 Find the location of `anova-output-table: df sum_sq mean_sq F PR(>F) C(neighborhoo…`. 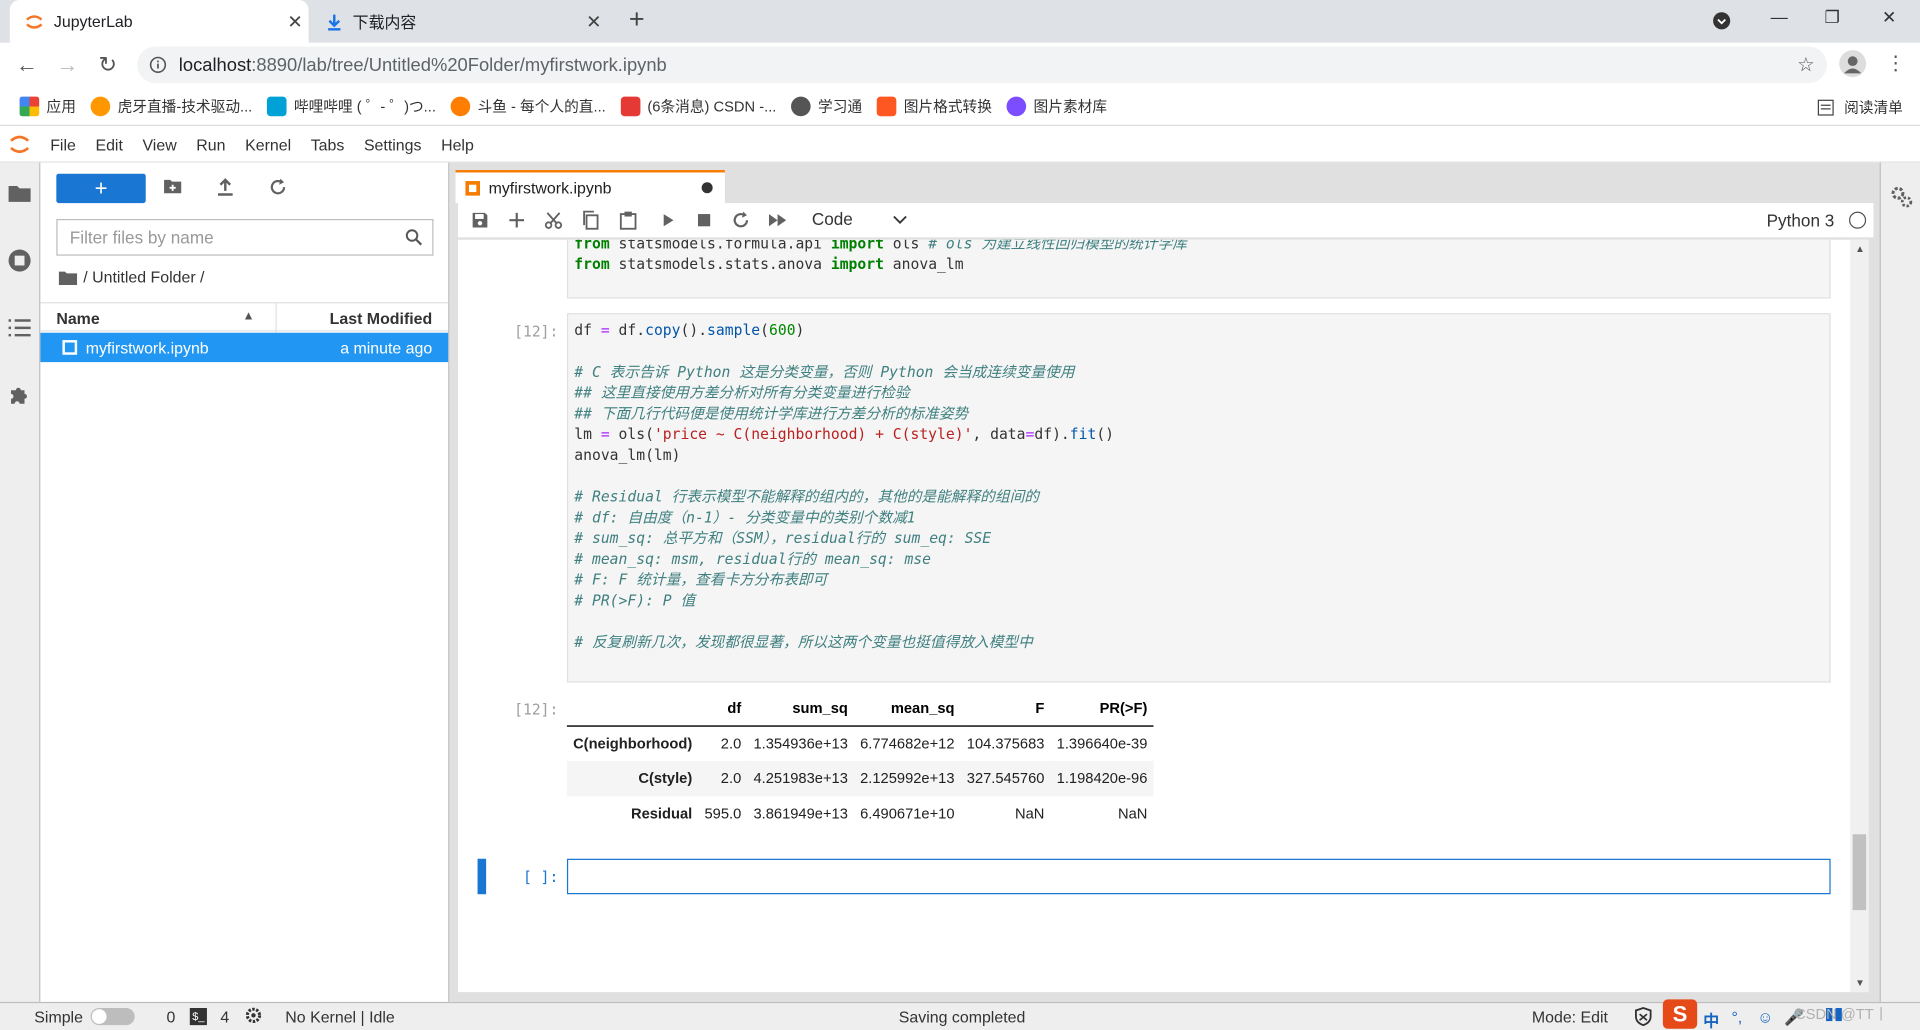

anova-output-table: df sum_sq mean_sq F PR(>F) C(neighborhoo… is located at coordinates (860, 761).